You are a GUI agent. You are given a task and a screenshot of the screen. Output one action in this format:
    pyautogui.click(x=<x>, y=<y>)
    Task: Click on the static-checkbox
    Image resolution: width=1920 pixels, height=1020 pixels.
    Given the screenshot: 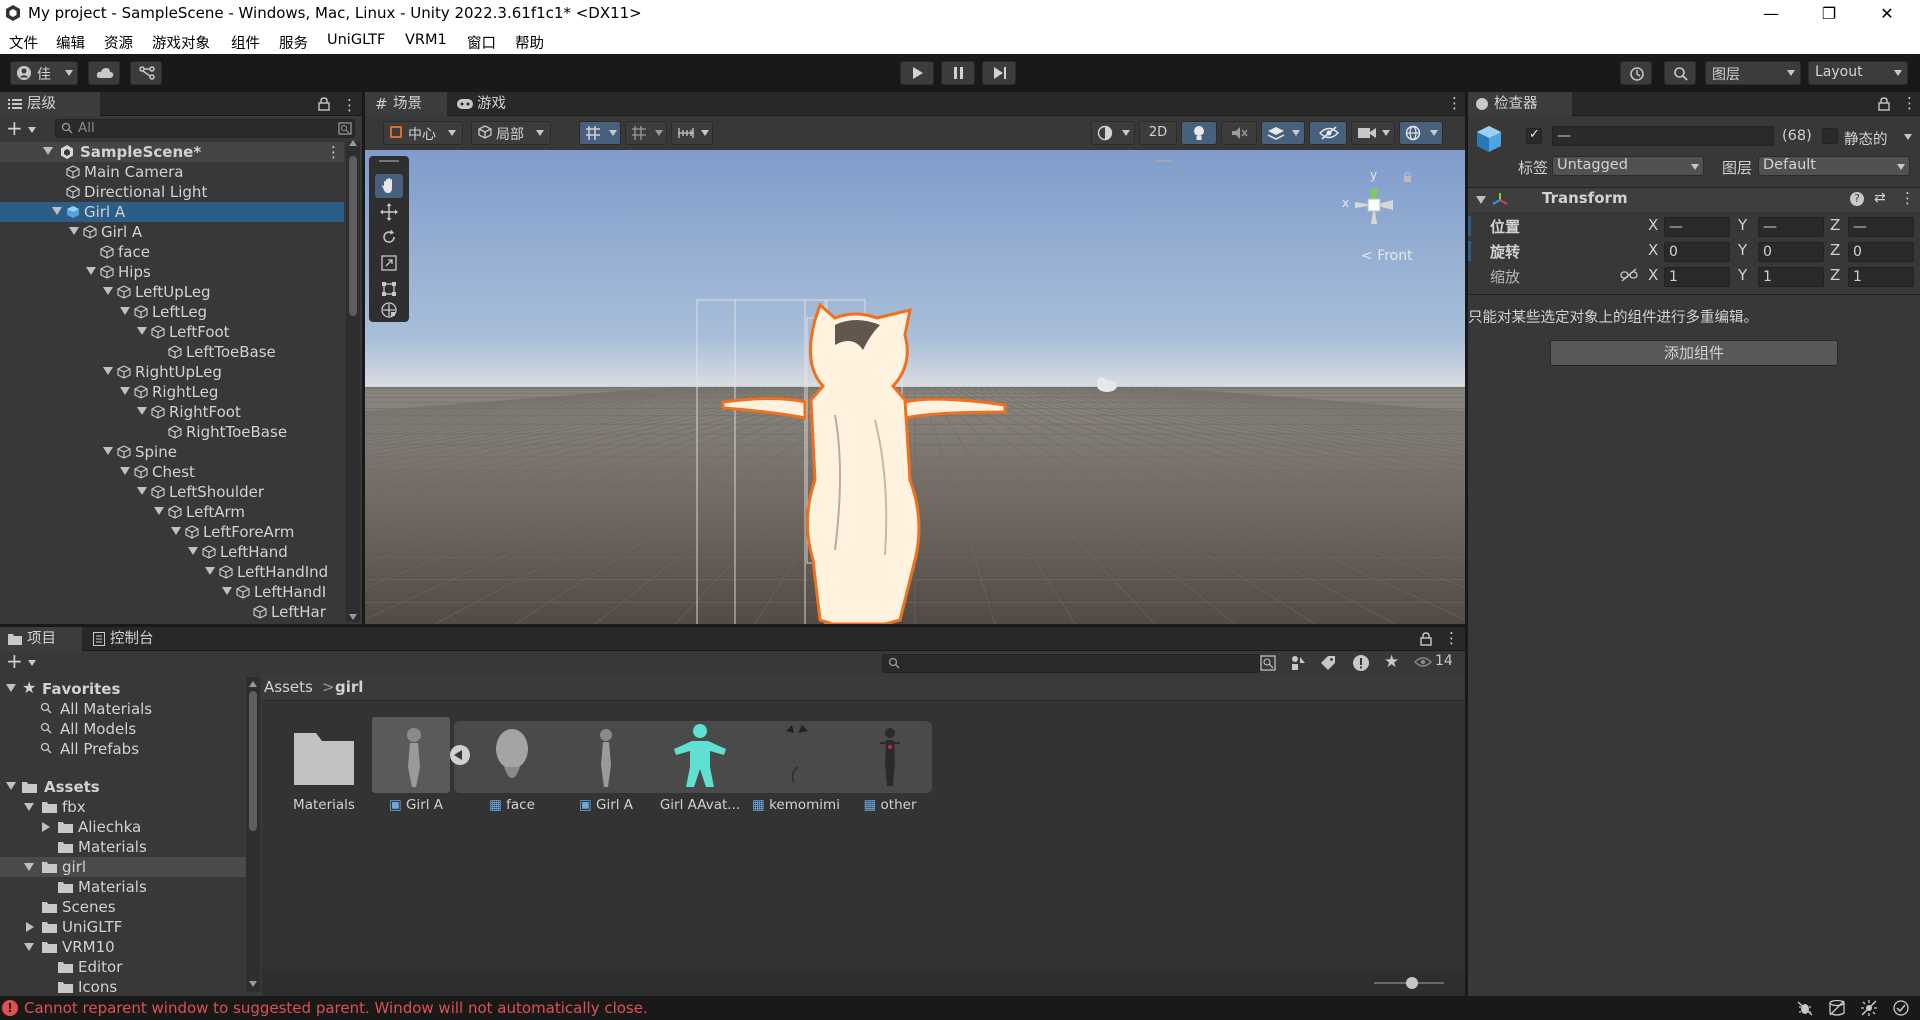 What is the action you would take?
    pyautogui.click(x=1830, y=136)
    